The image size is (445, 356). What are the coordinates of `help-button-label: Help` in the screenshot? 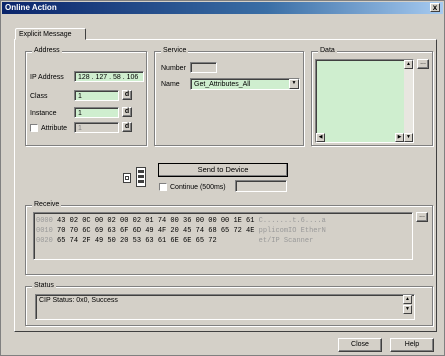 It's located at (412, 344).